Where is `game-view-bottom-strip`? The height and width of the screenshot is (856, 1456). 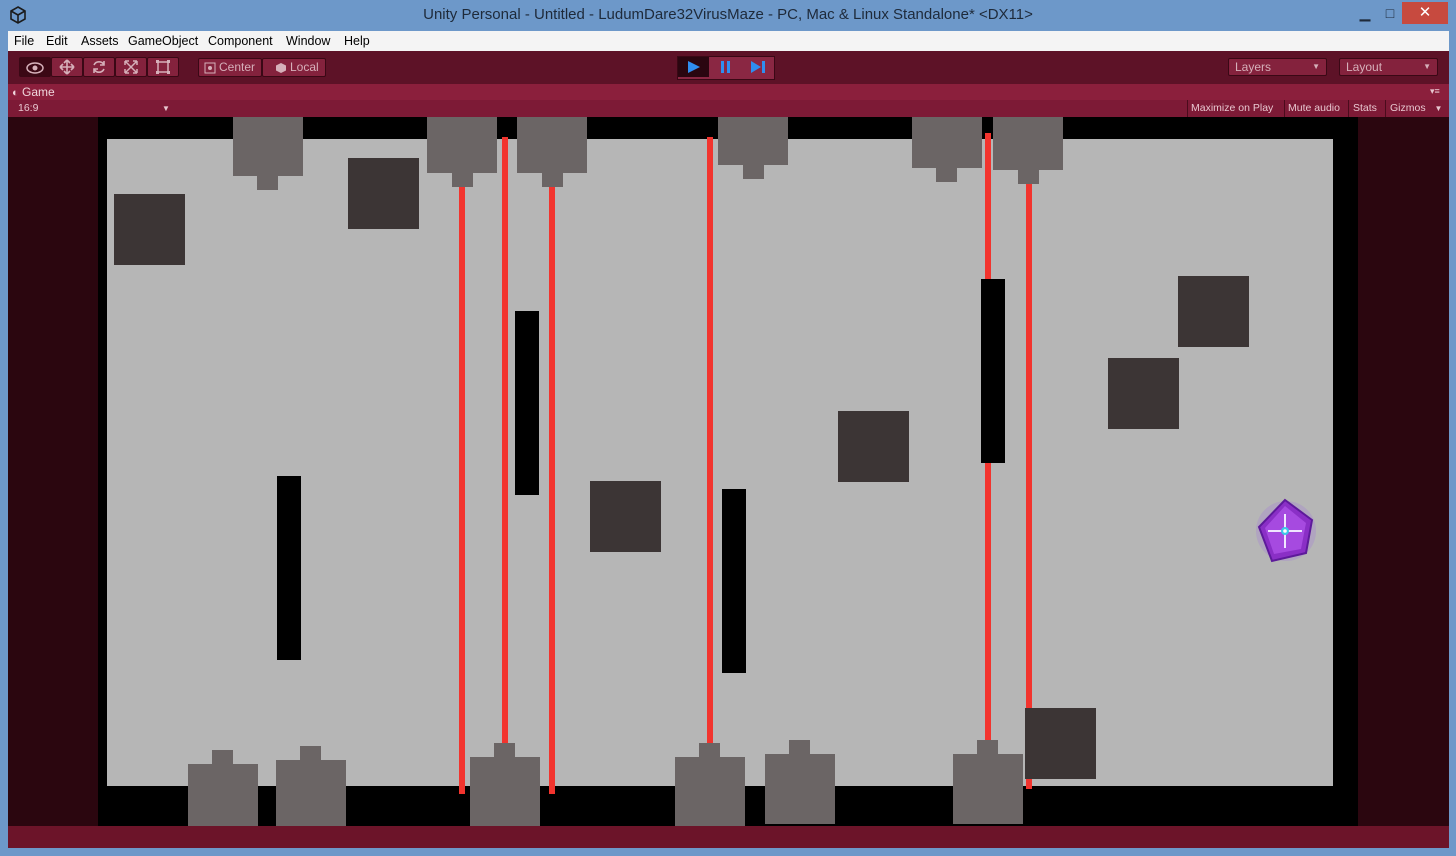
game-view-bottom-strip is located at coordinates (728, 837).